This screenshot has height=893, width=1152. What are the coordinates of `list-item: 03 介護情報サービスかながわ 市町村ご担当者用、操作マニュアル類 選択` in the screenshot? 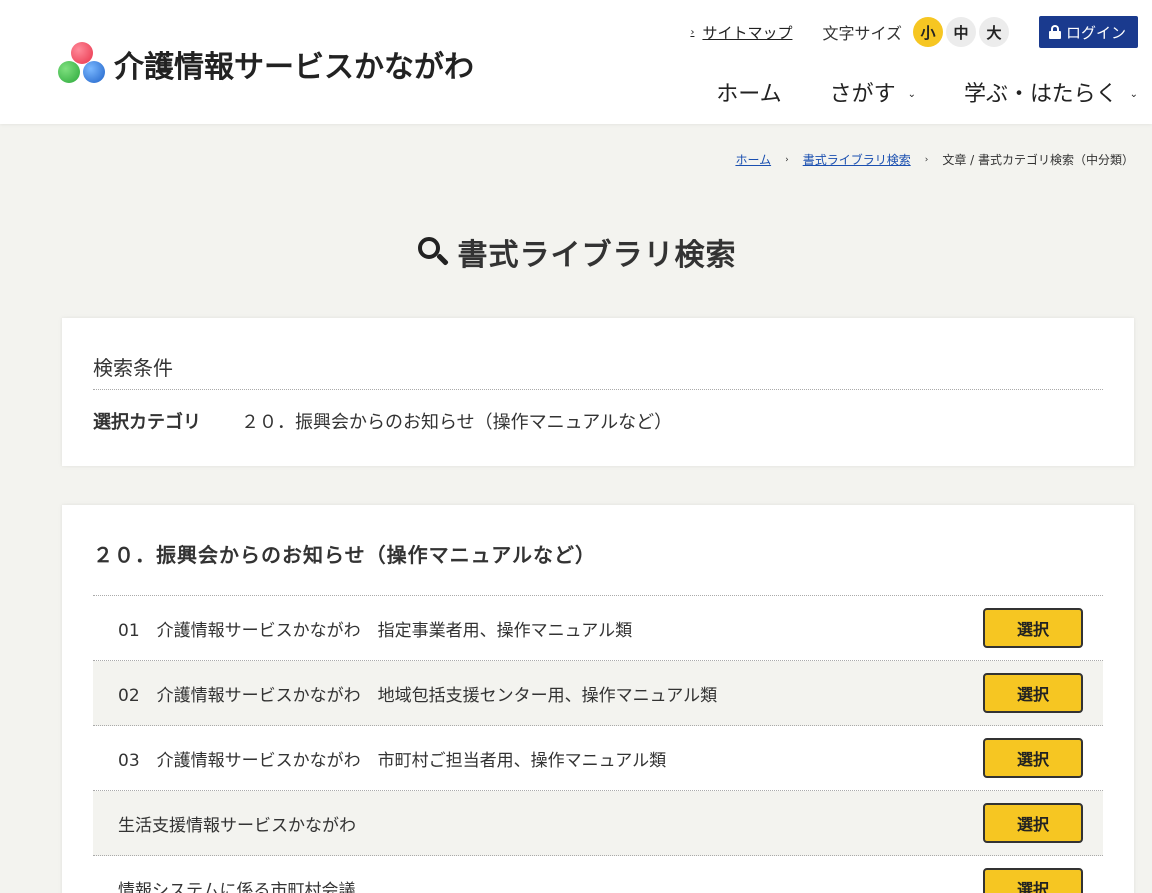 It's located at (598, 758).